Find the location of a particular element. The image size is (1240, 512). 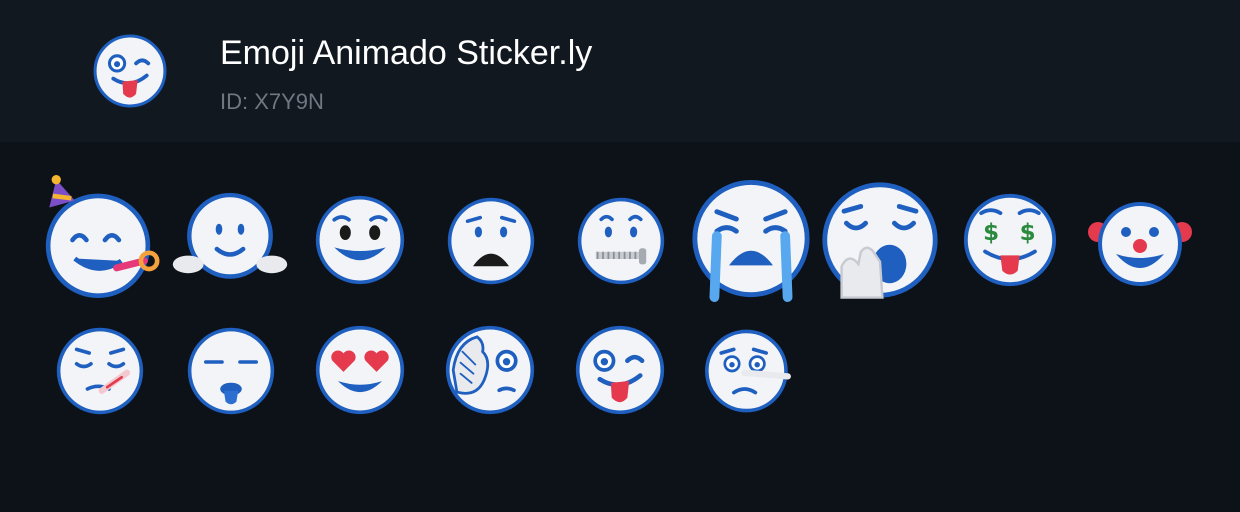

pack-id: ID: X7Y9N is located at coordinates (272, 101).